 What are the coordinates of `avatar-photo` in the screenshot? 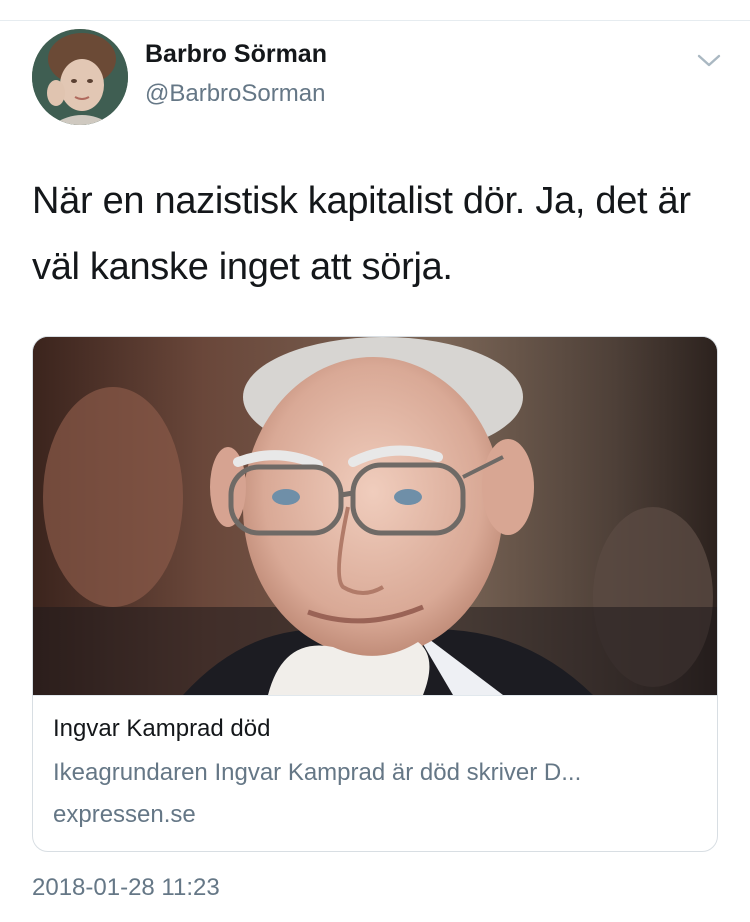 It's located at (80, 77).